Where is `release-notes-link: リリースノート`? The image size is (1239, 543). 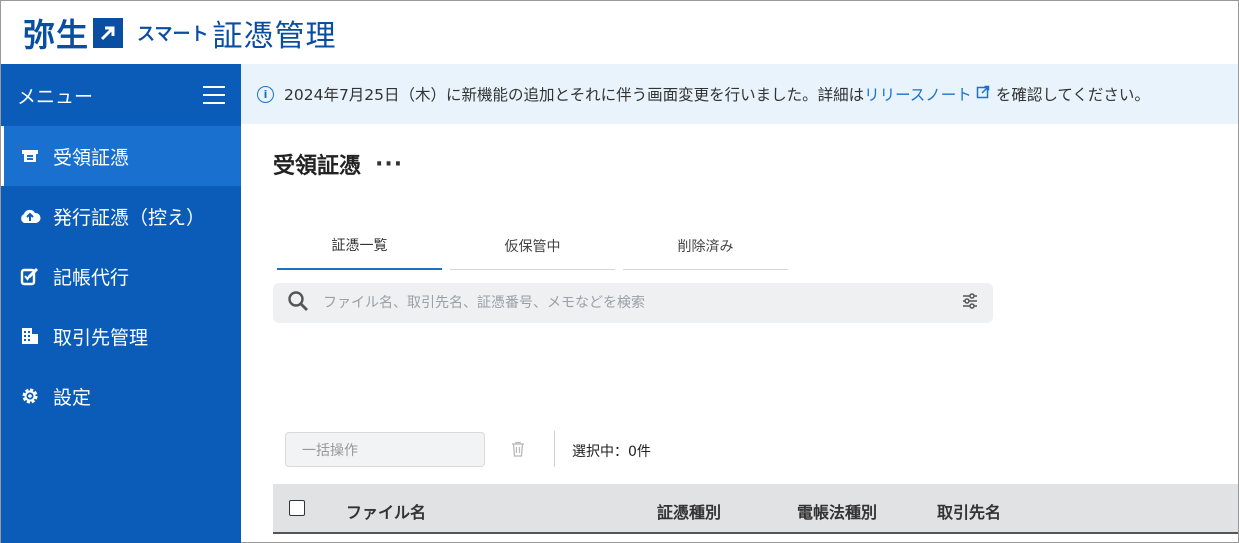 release-notes-link: リリースノート is located at coordinates (918, 94).